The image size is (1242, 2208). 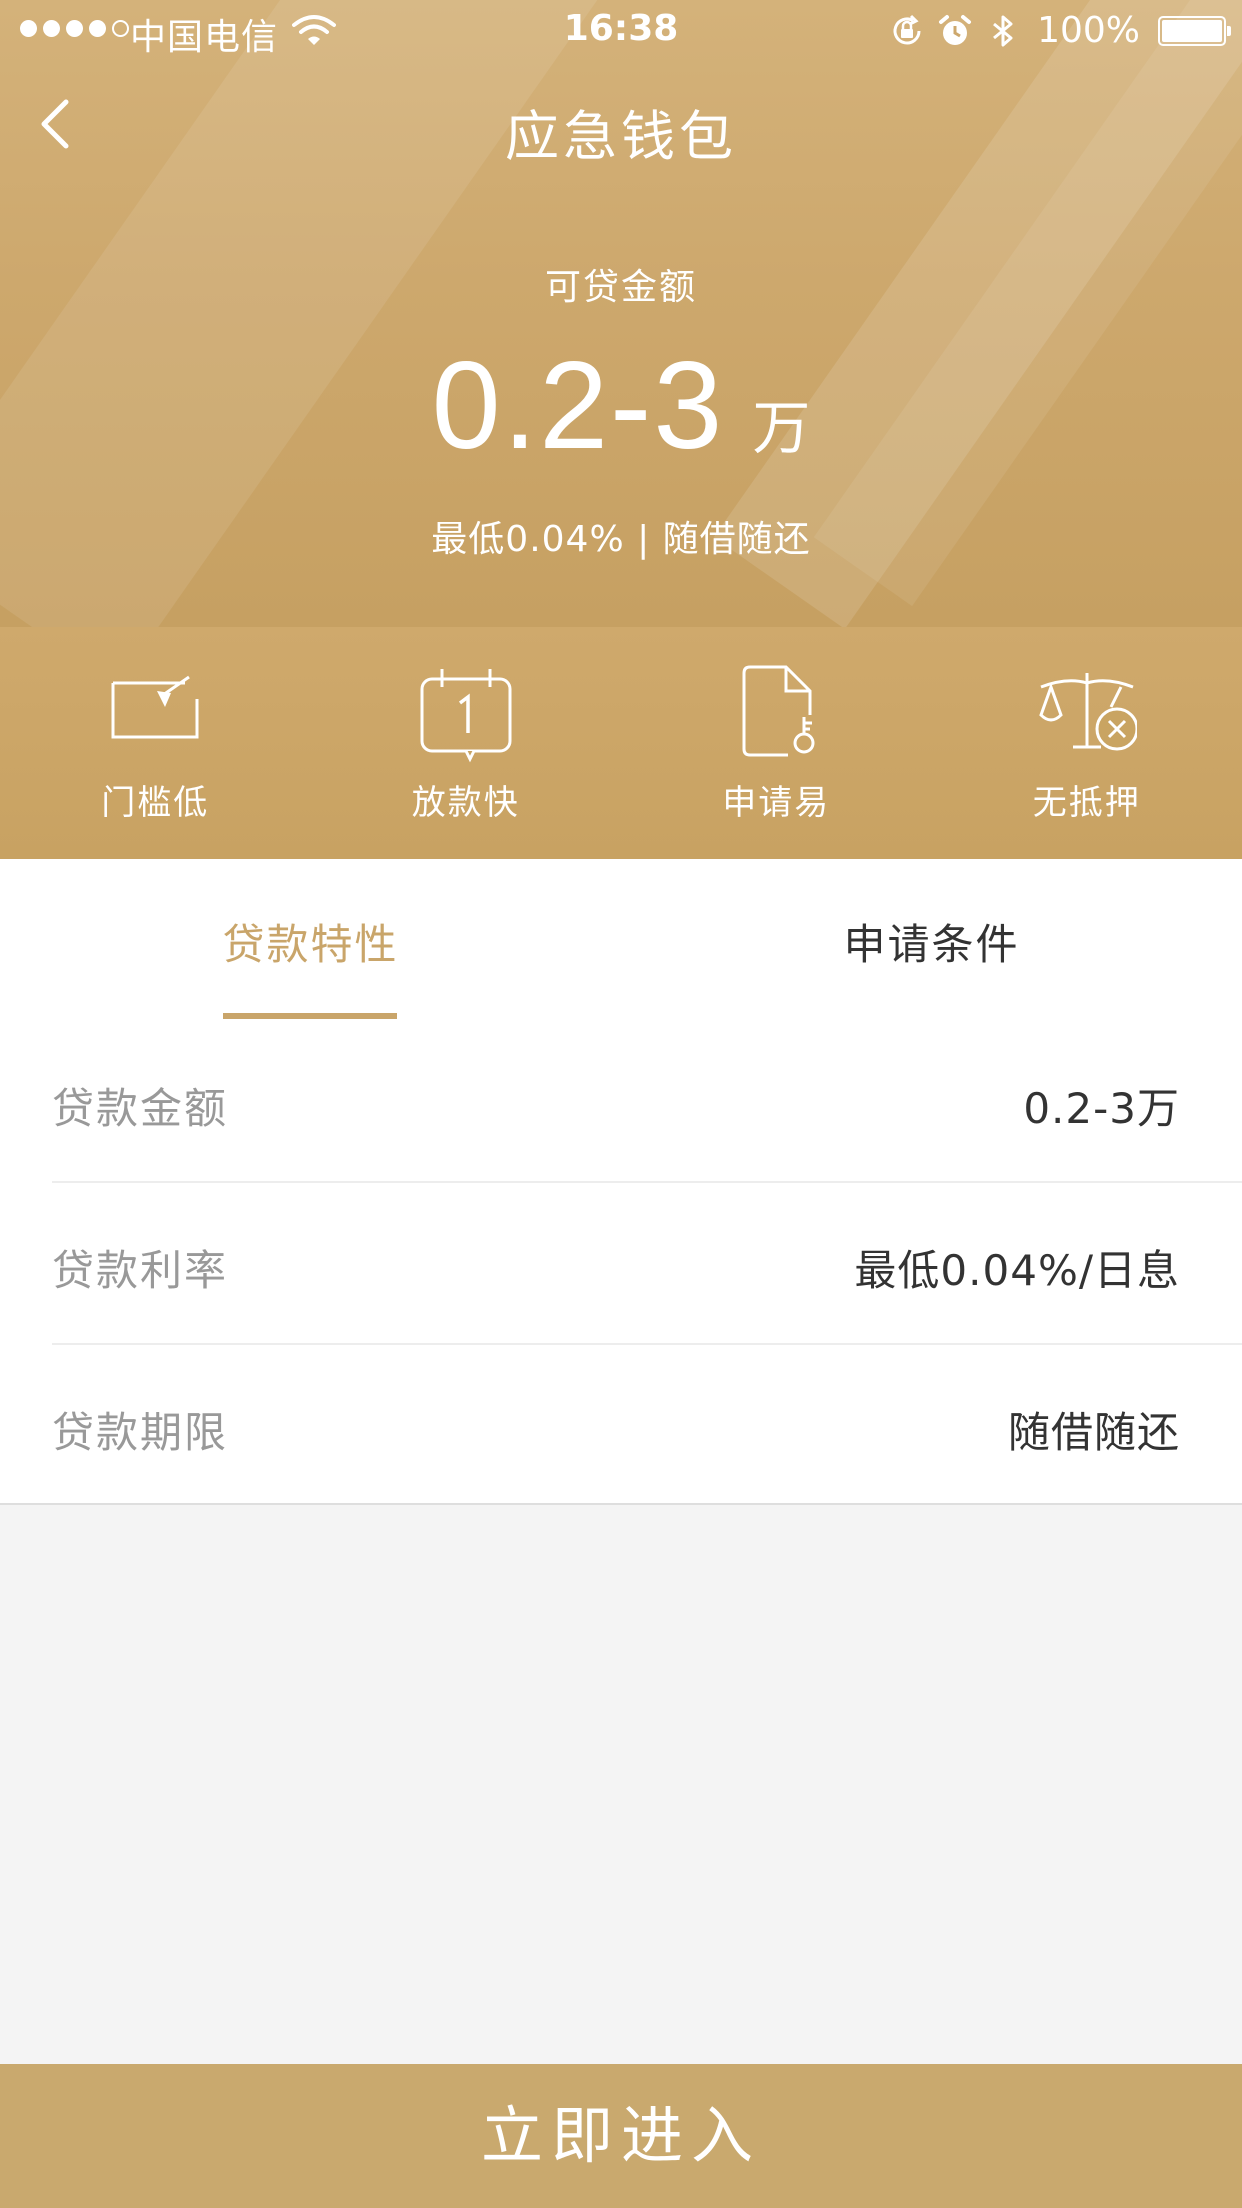 I want to click on feature-label: 放款快, so click(x=465, y=803).